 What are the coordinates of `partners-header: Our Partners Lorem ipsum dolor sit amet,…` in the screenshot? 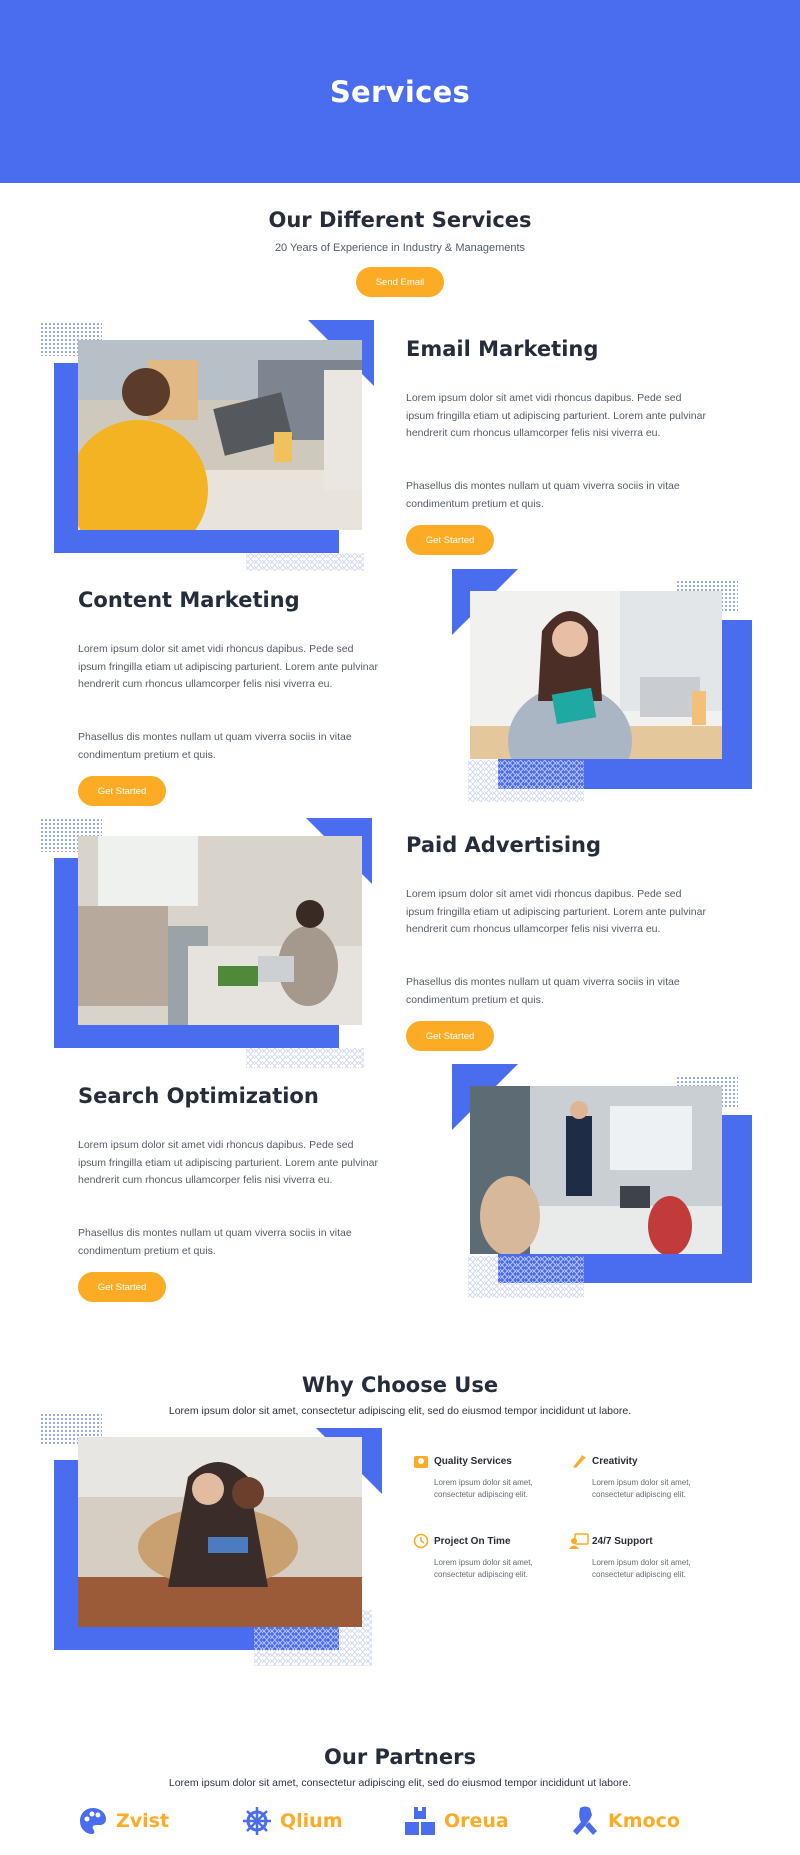 It's located at (400, 1767).